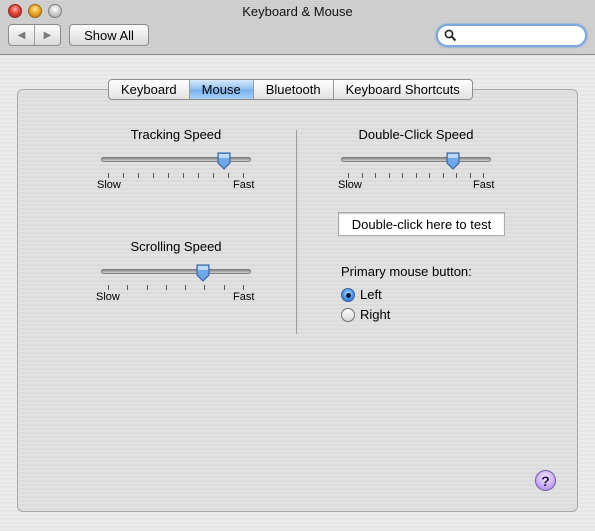 Image resolution: width=595 pixels, height=531 pixels. What do you see at coordinates (297, 27) in the screenshot?
I see `toolbar: Keyboard & Mouse ◀ ▶ Show All` at bounding box center [297, 27].